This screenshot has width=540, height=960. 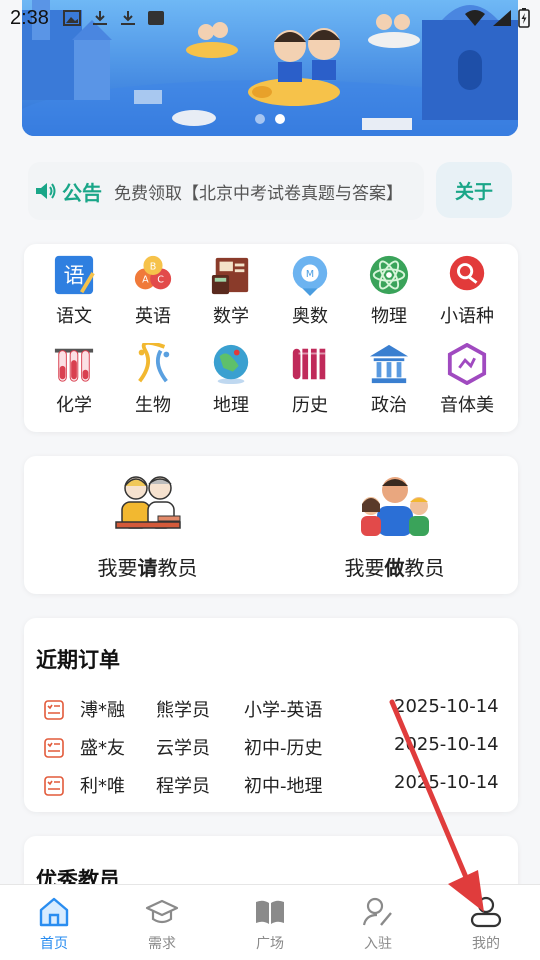 I want to click on medal-icon: M, so click(x=310, y=275).